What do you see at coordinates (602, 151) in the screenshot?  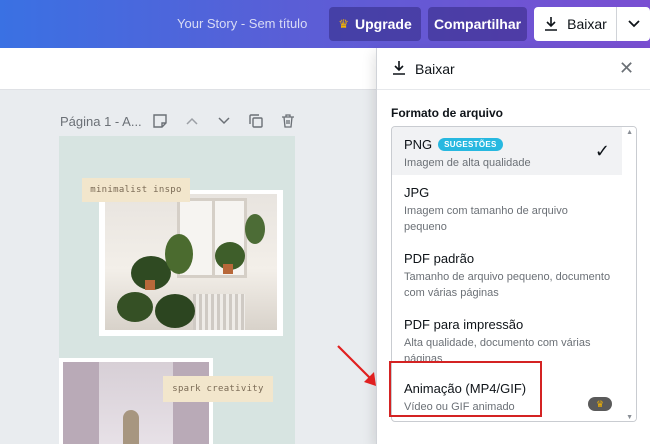 I see `checkmark-icon: ✓` at bounding box center [602, 151].